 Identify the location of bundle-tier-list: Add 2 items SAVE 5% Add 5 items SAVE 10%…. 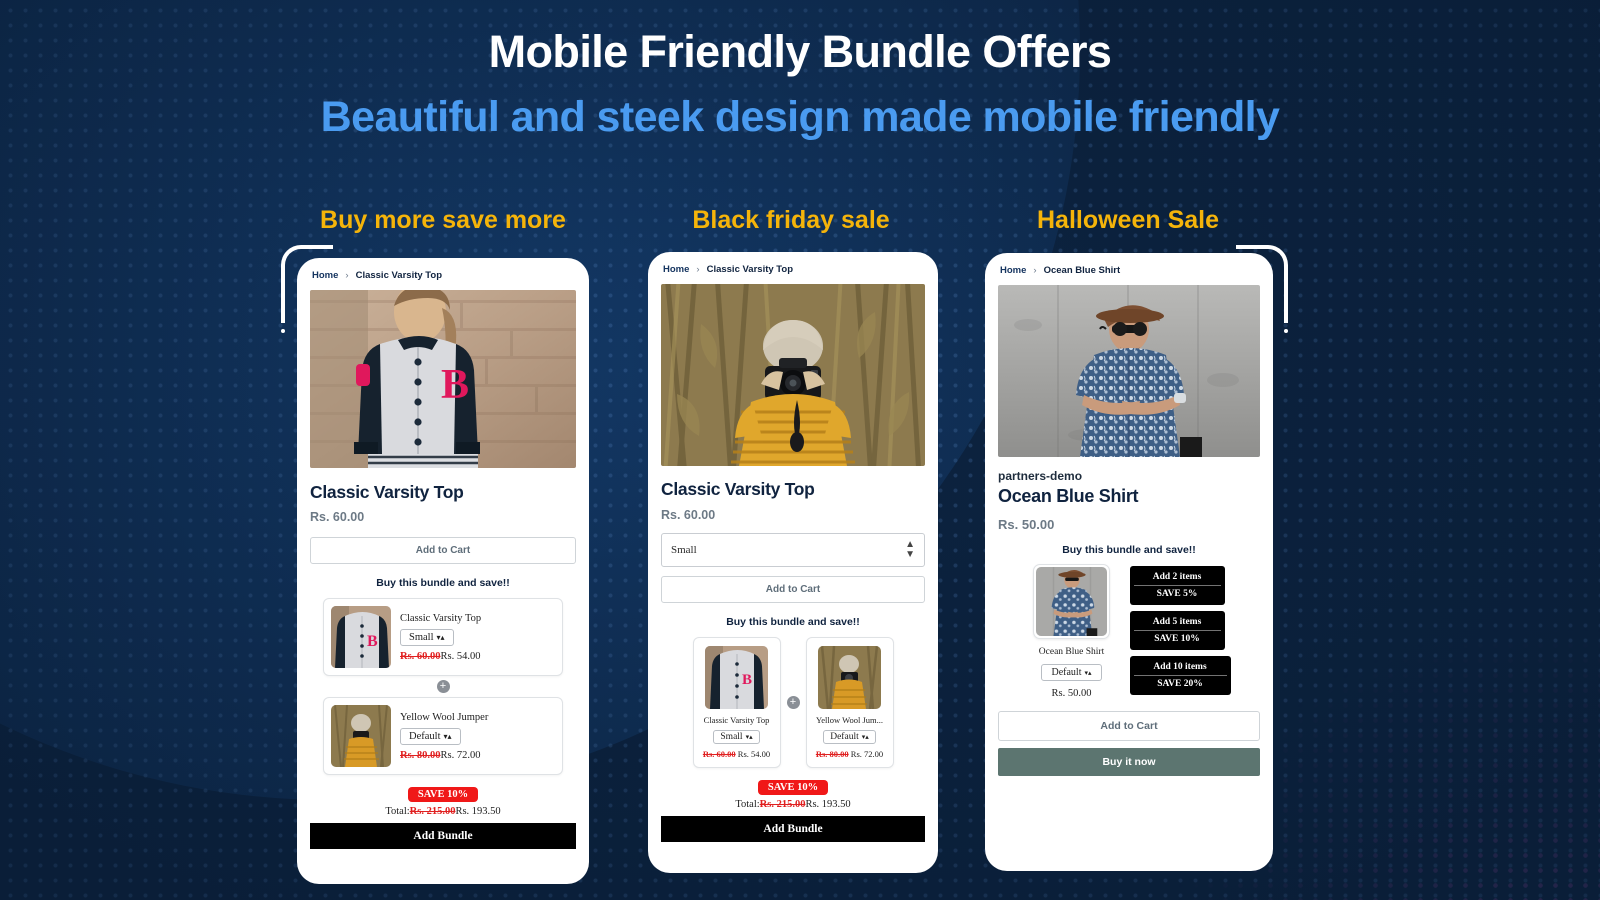
(1180, 631).